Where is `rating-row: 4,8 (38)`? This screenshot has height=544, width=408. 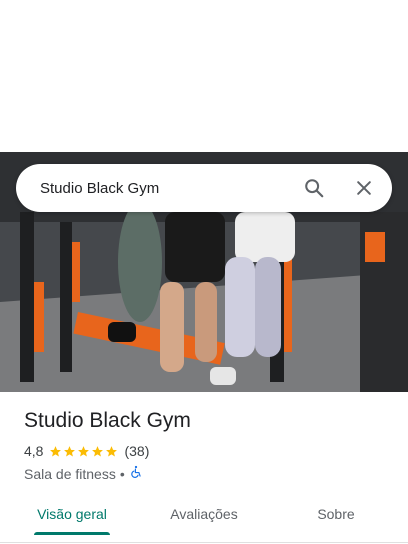 rating-row: 4,8 (38) is located at coordinates (86, 451).